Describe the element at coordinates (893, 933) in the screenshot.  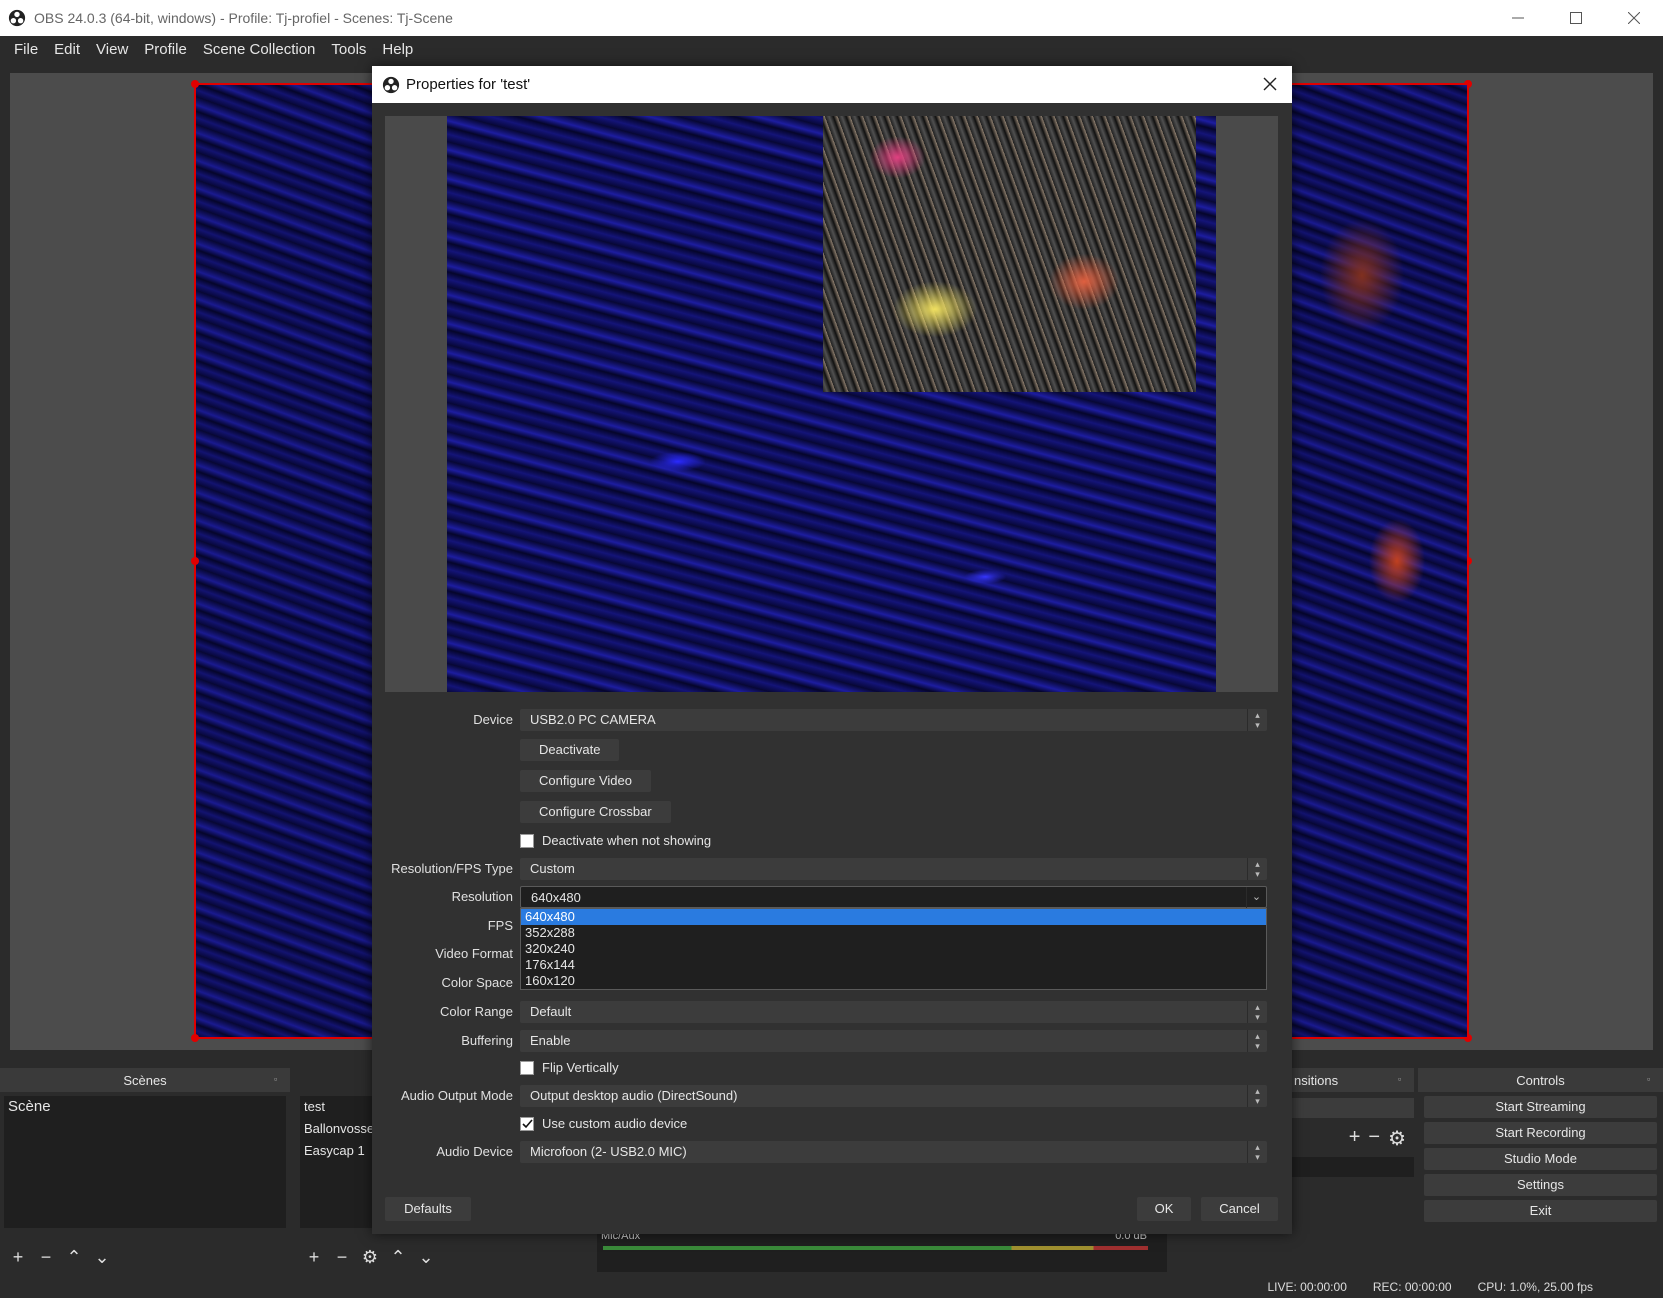
I see `dropdown-option: 352x288` at that location.